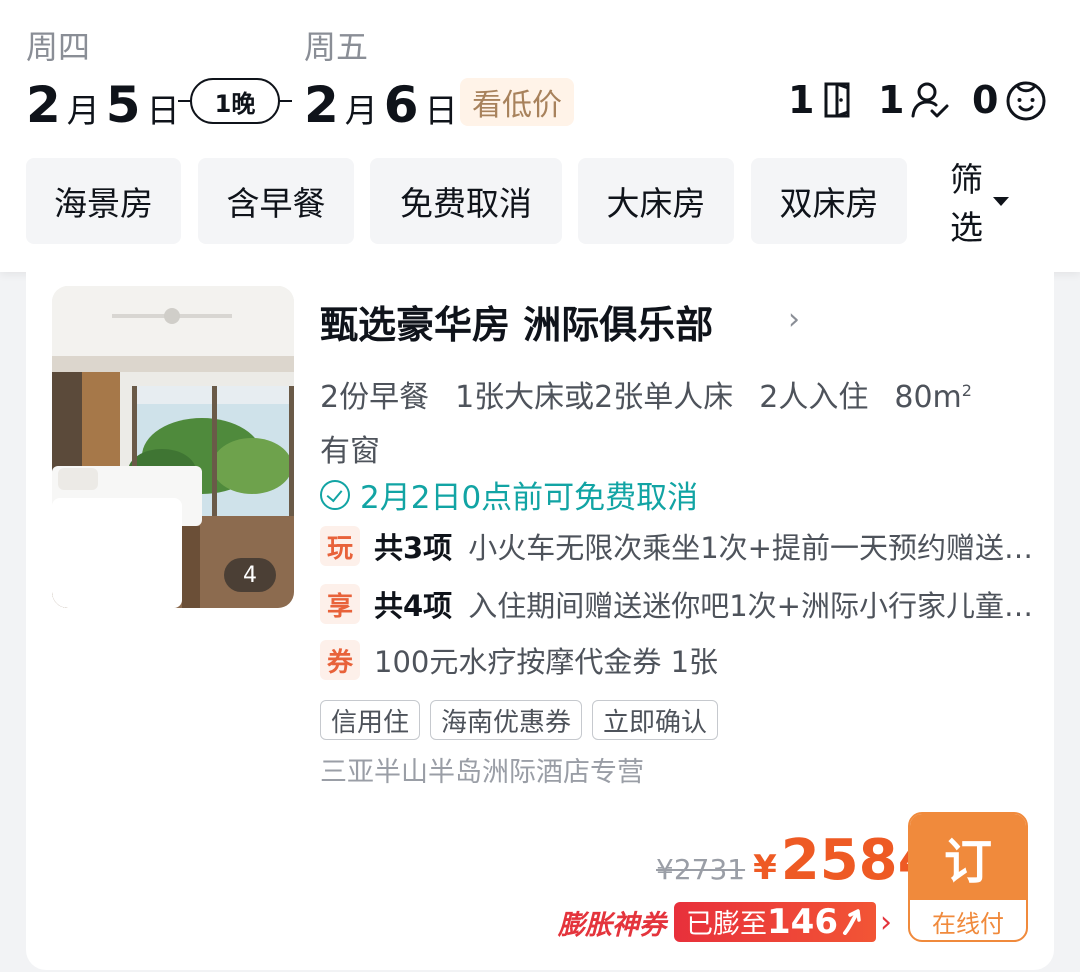 This screenshot has height=972, width=1080. I want to click on perk-tag: 玩, so click(340, 546).